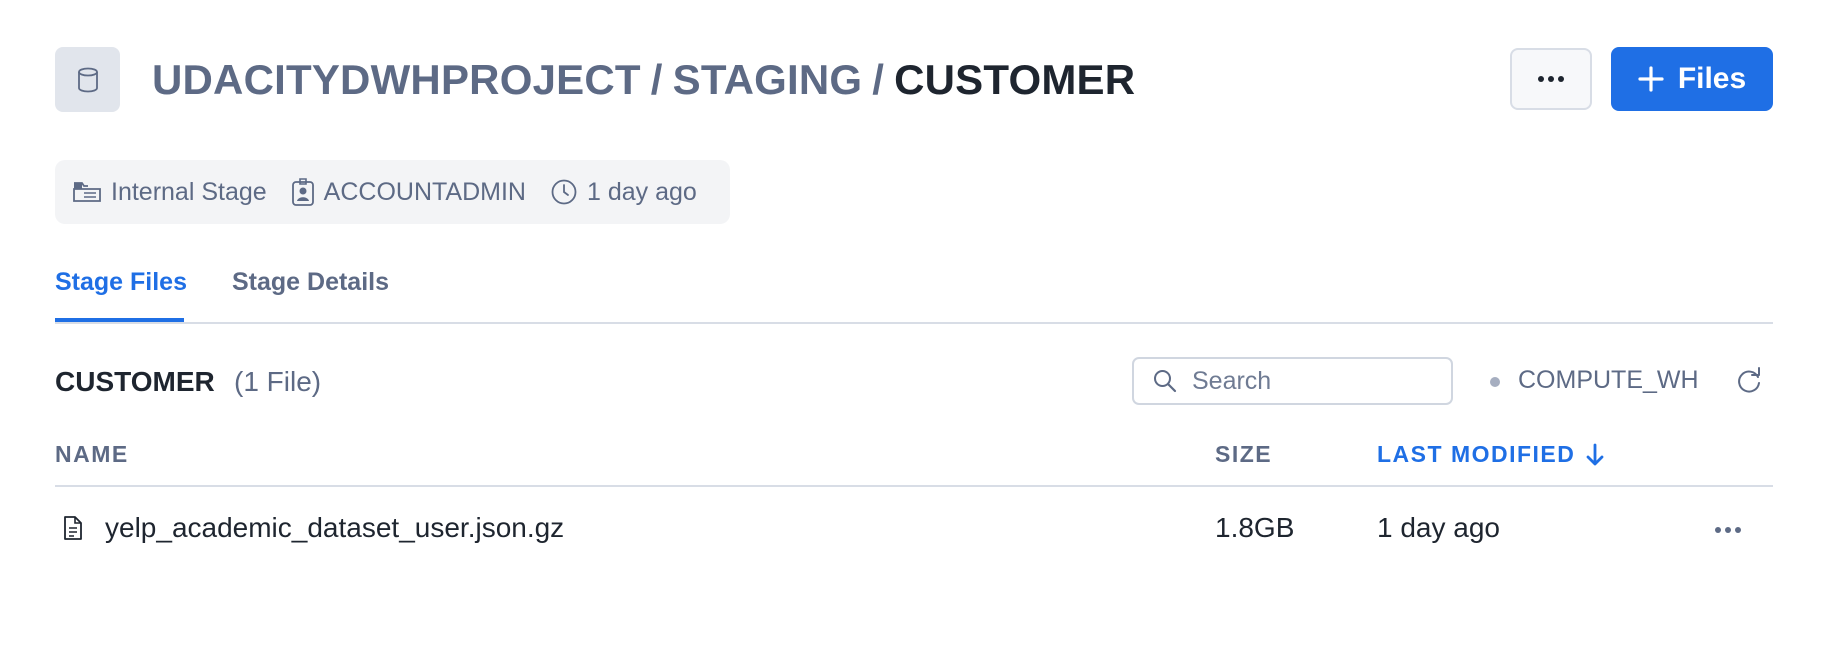  What do you see at coordinates (334, 528) in the screenshot?
I see `file-name: yelp_academic_dataset_user.json.gz` at bounding box center [334, 528].